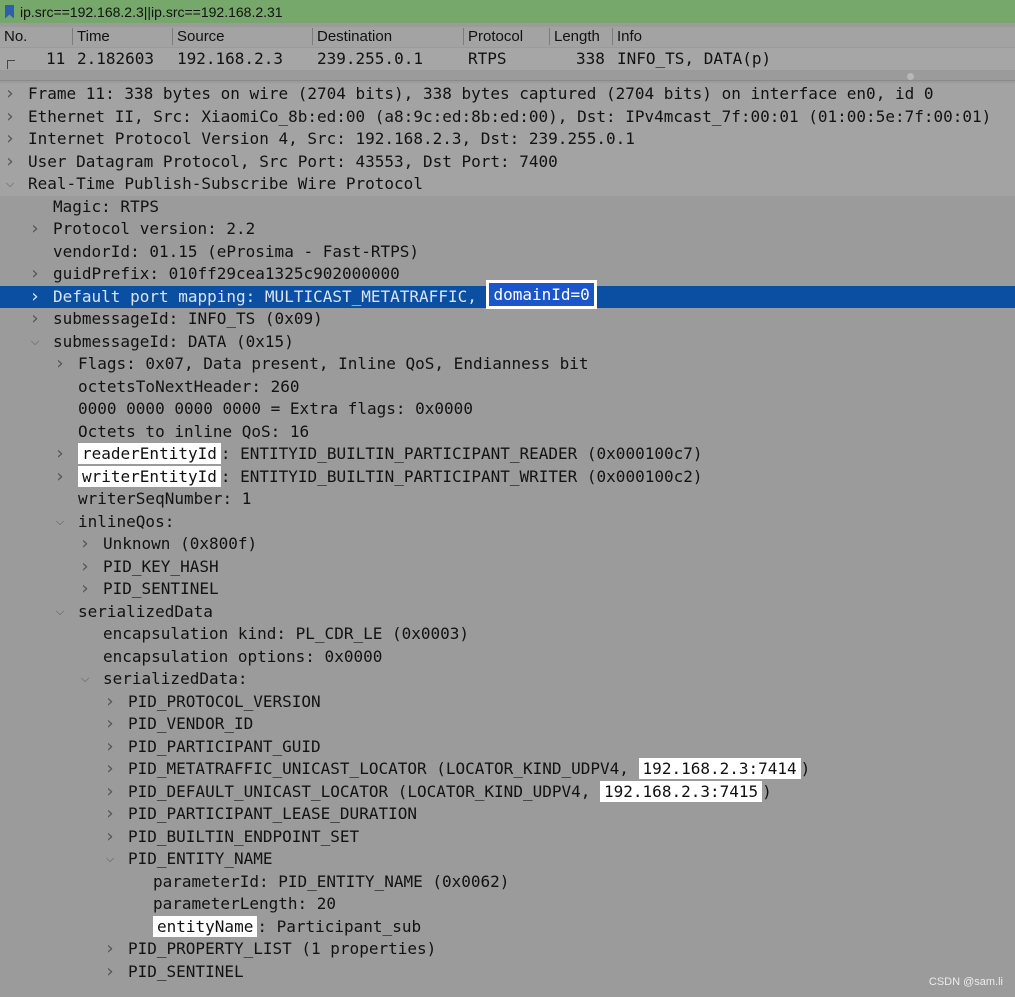 The image size is (1015, 997). Describe the element at coordinates (507, 432) in the screenshot. I see `tree-item: Octets to inline QoS: 16` at that location.